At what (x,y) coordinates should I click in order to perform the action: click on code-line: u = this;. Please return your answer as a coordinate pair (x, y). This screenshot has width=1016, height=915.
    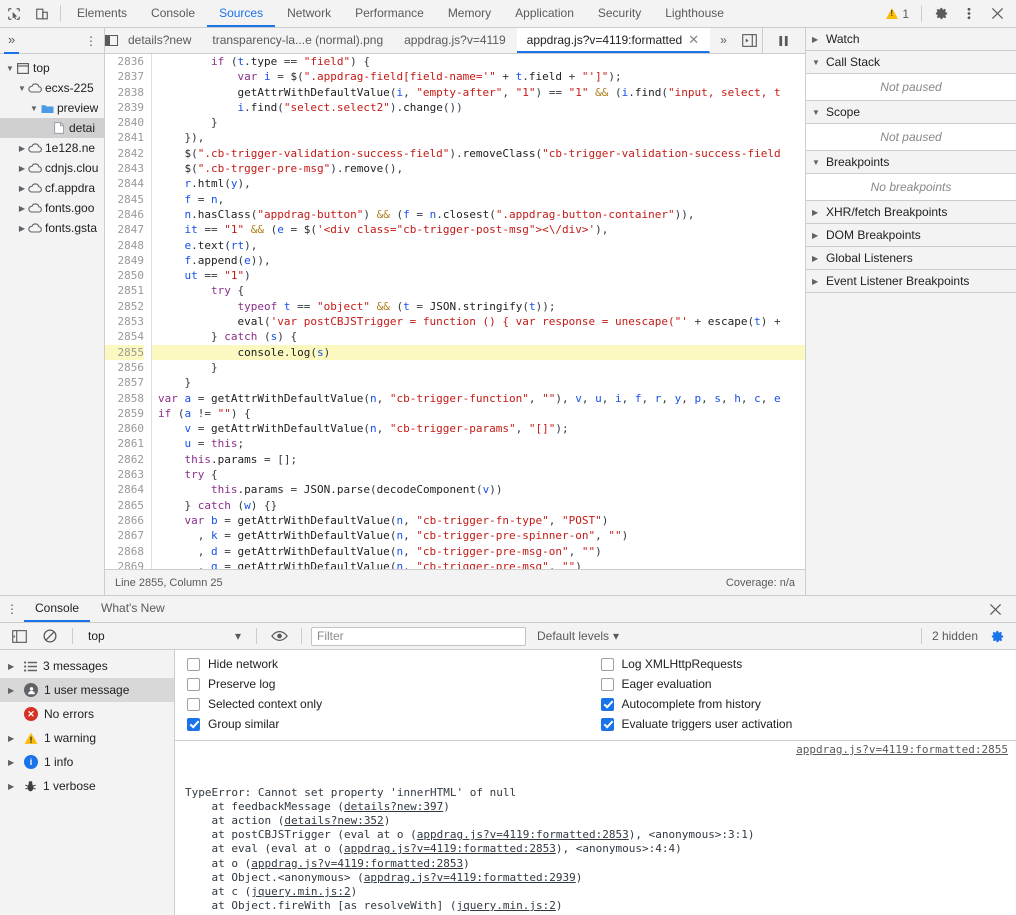
    Looking at the image, I should click on (478, 443).